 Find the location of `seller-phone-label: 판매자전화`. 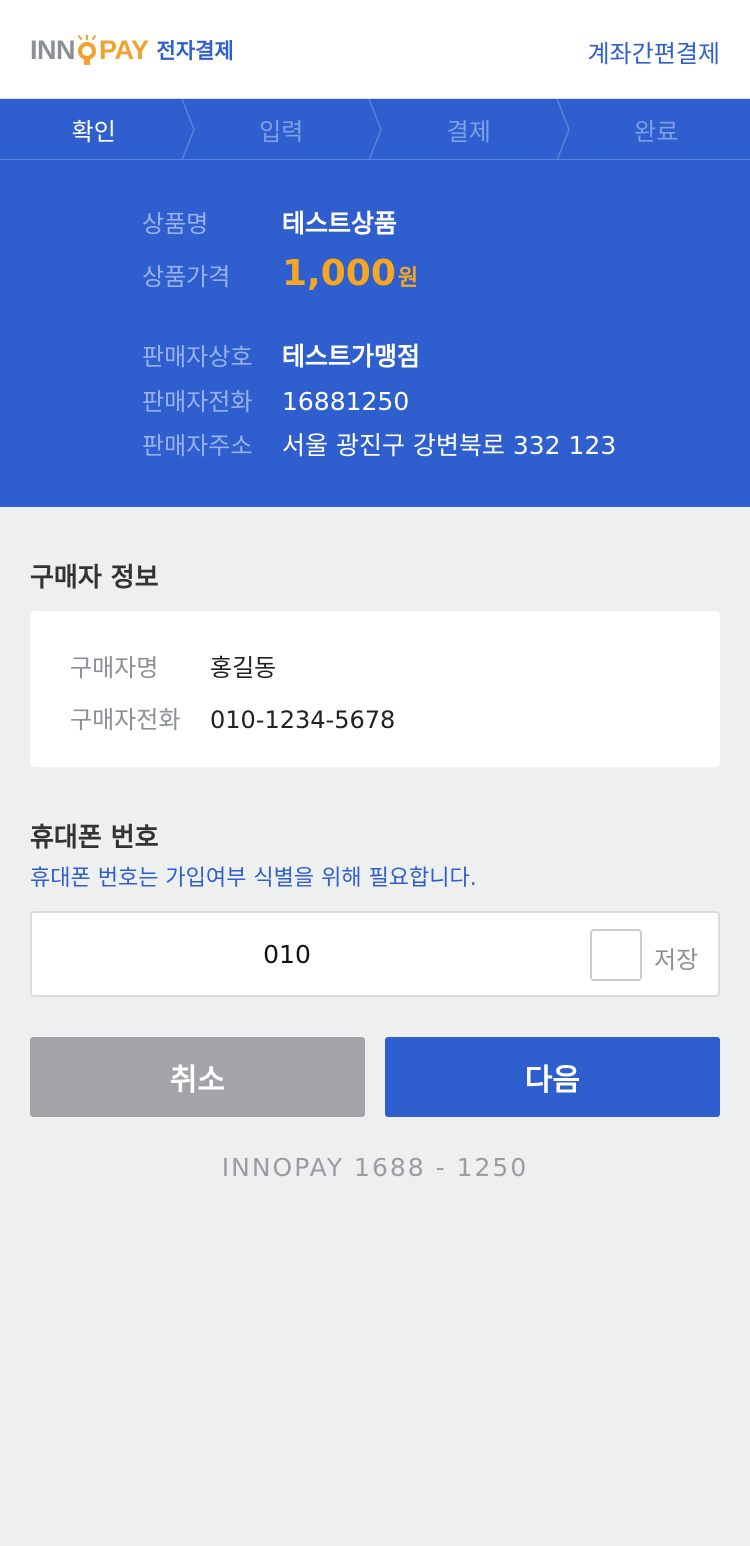

seller-phone-label: 판매자전화 is located at coordinates (197, 402).